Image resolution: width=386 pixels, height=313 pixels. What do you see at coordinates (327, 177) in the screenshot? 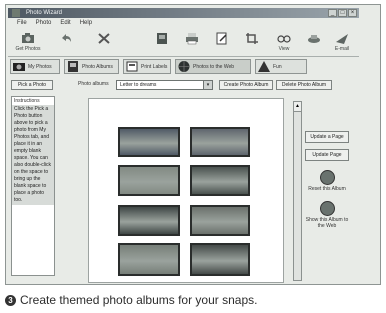
I see `reset-icon` at bounding box center [327, 177].